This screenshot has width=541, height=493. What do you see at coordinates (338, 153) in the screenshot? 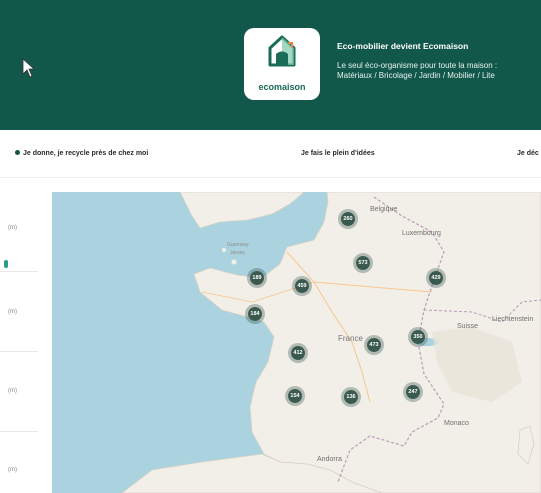
I see `nav-item-ideas: Je fais le plein d'idées` at bounding box center [338, 153].